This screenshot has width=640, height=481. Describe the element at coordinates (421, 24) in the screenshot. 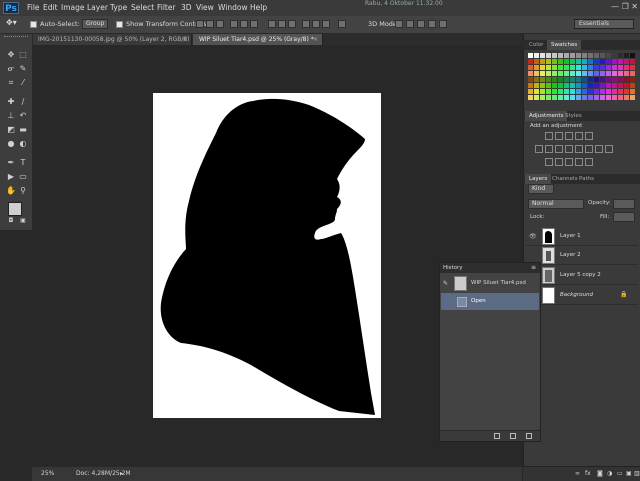

I see `3d-pan-icon` at that location.